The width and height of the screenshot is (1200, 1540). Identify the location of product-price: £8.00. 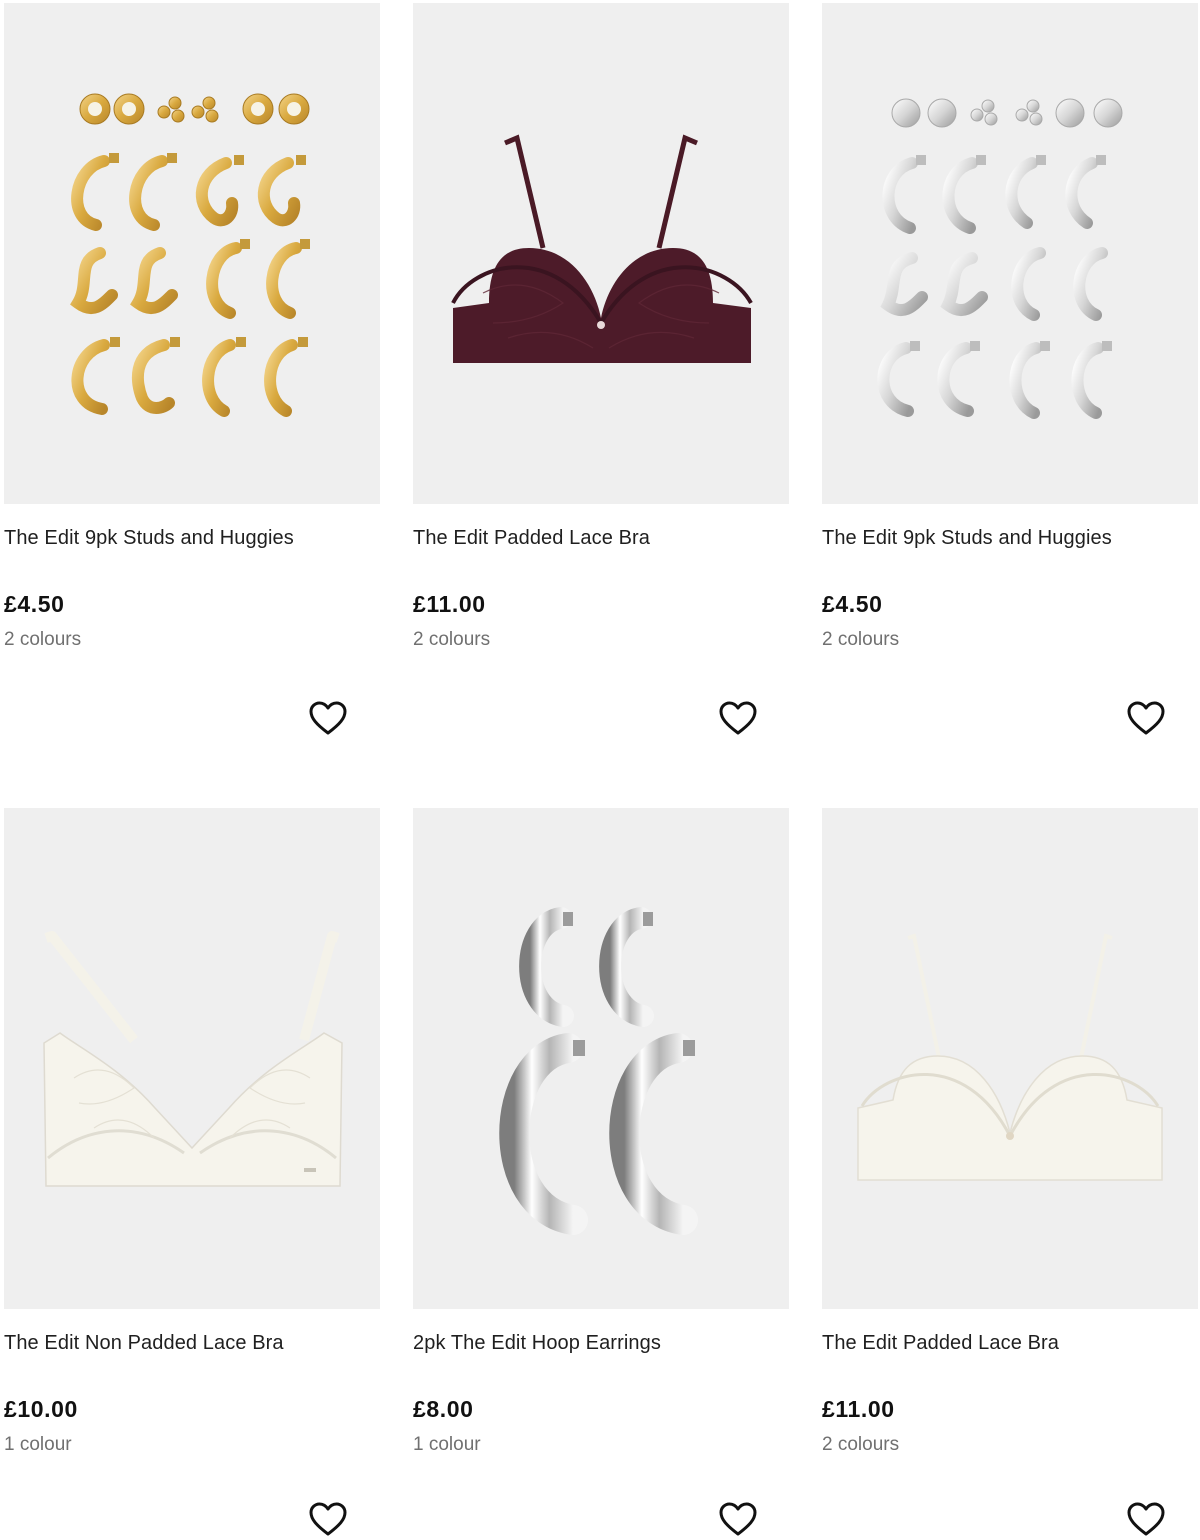
(443, 1409).